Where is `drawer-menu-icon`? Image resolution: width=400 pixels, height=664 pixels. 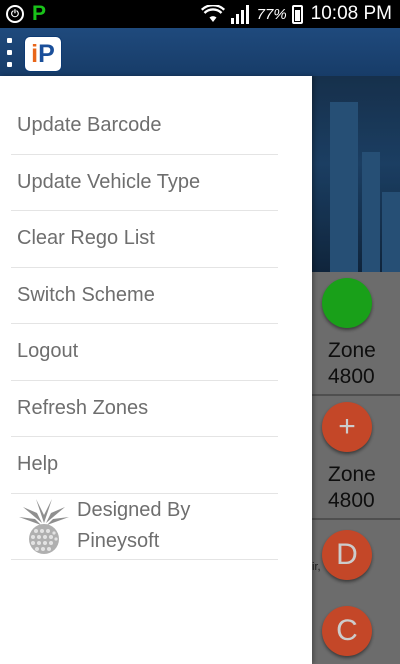 drawer-menu-icon is located at coordinates (9, 52).